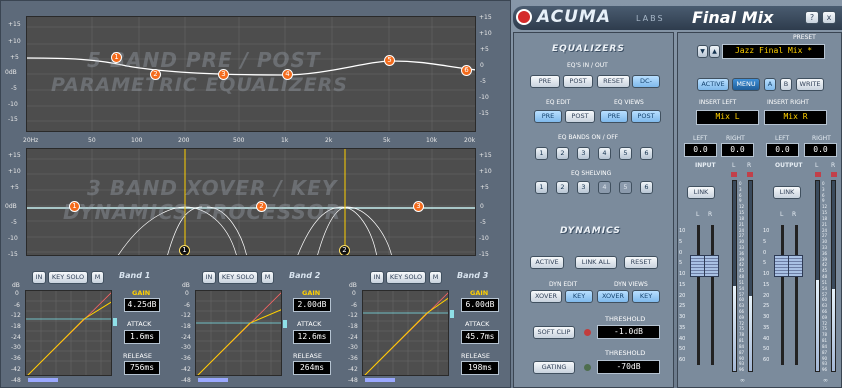  Describe the element at coordinates (115, 322) in the screenshot. I see `band-1-threshold-marker` at that location.